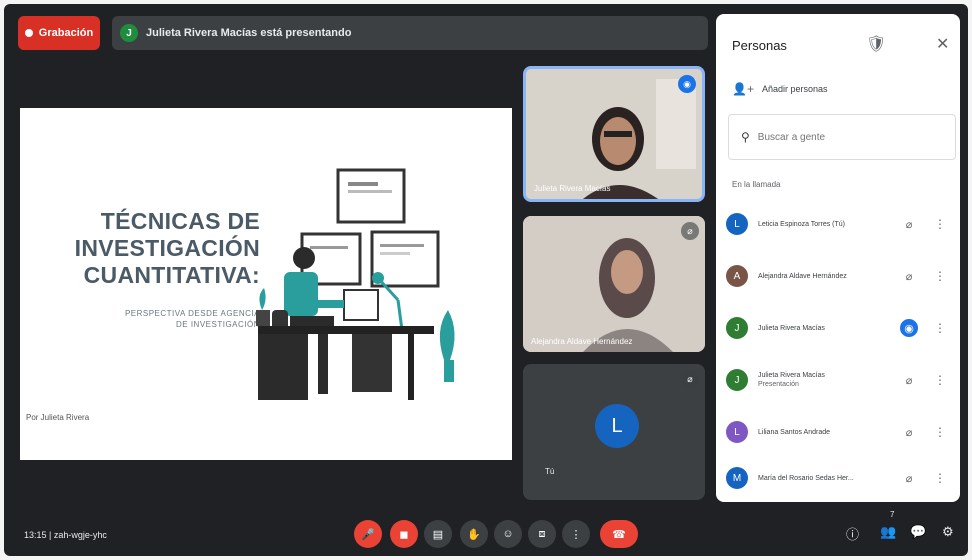 The width and height of the screenshot is (972, 560). Describe the element at coordinates (508, 534) in the screenshot. I see `reactions-icon: ☺` at that location.